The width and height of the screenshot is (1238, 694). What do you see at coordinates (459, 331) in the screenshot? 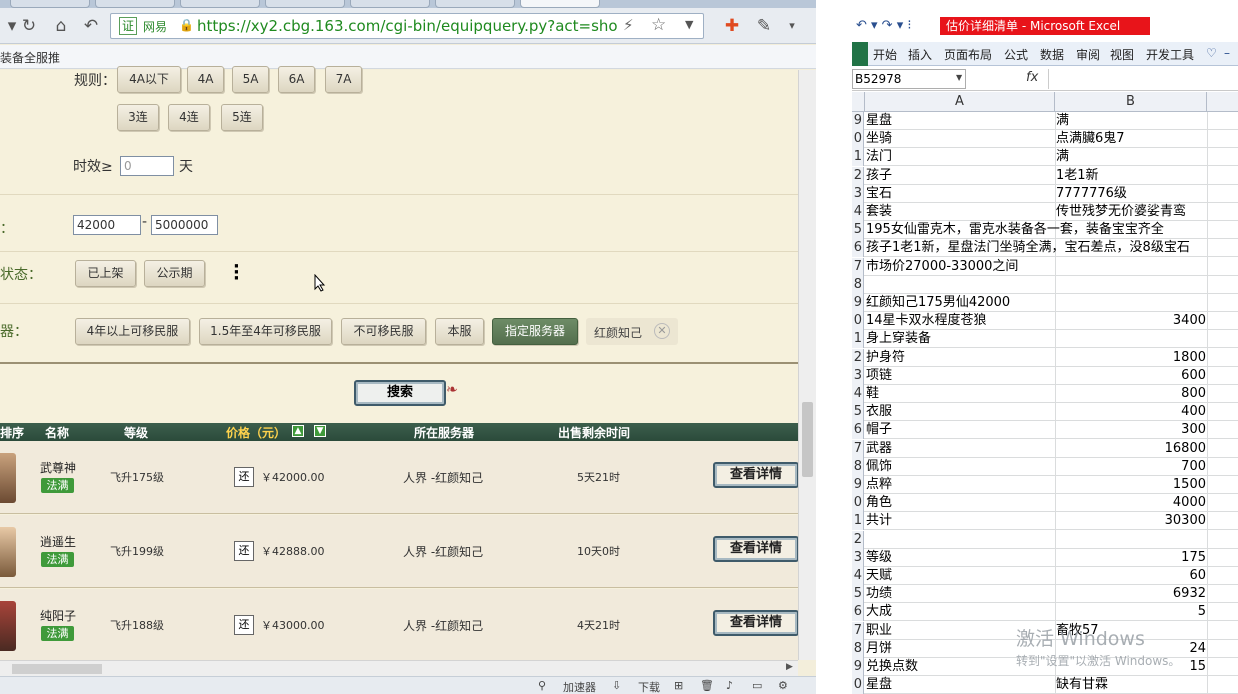
I see `server-button-this: 本服` at bounding box center [459, 331].